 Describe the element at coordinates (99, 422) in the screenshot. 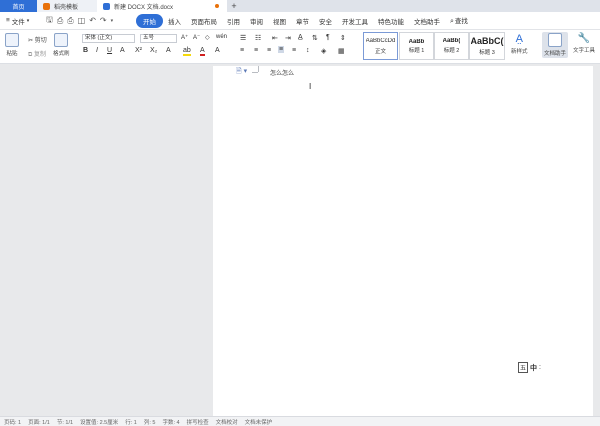

I see `status-setting: 设置值: 2.5厘米` at that location.